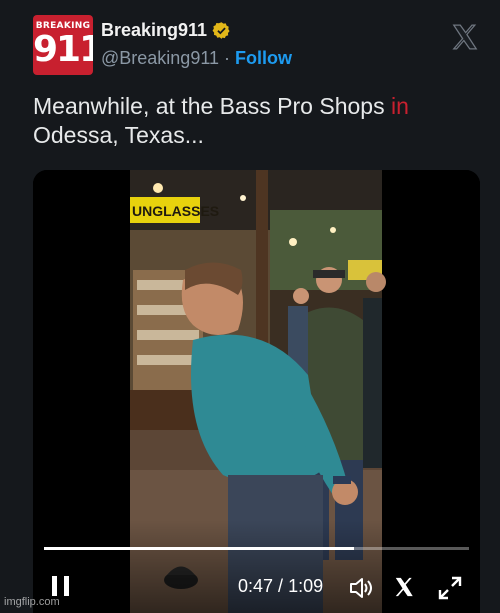  I want to click on handle-row: @Breaking911 · Follow, so click(196, 58).